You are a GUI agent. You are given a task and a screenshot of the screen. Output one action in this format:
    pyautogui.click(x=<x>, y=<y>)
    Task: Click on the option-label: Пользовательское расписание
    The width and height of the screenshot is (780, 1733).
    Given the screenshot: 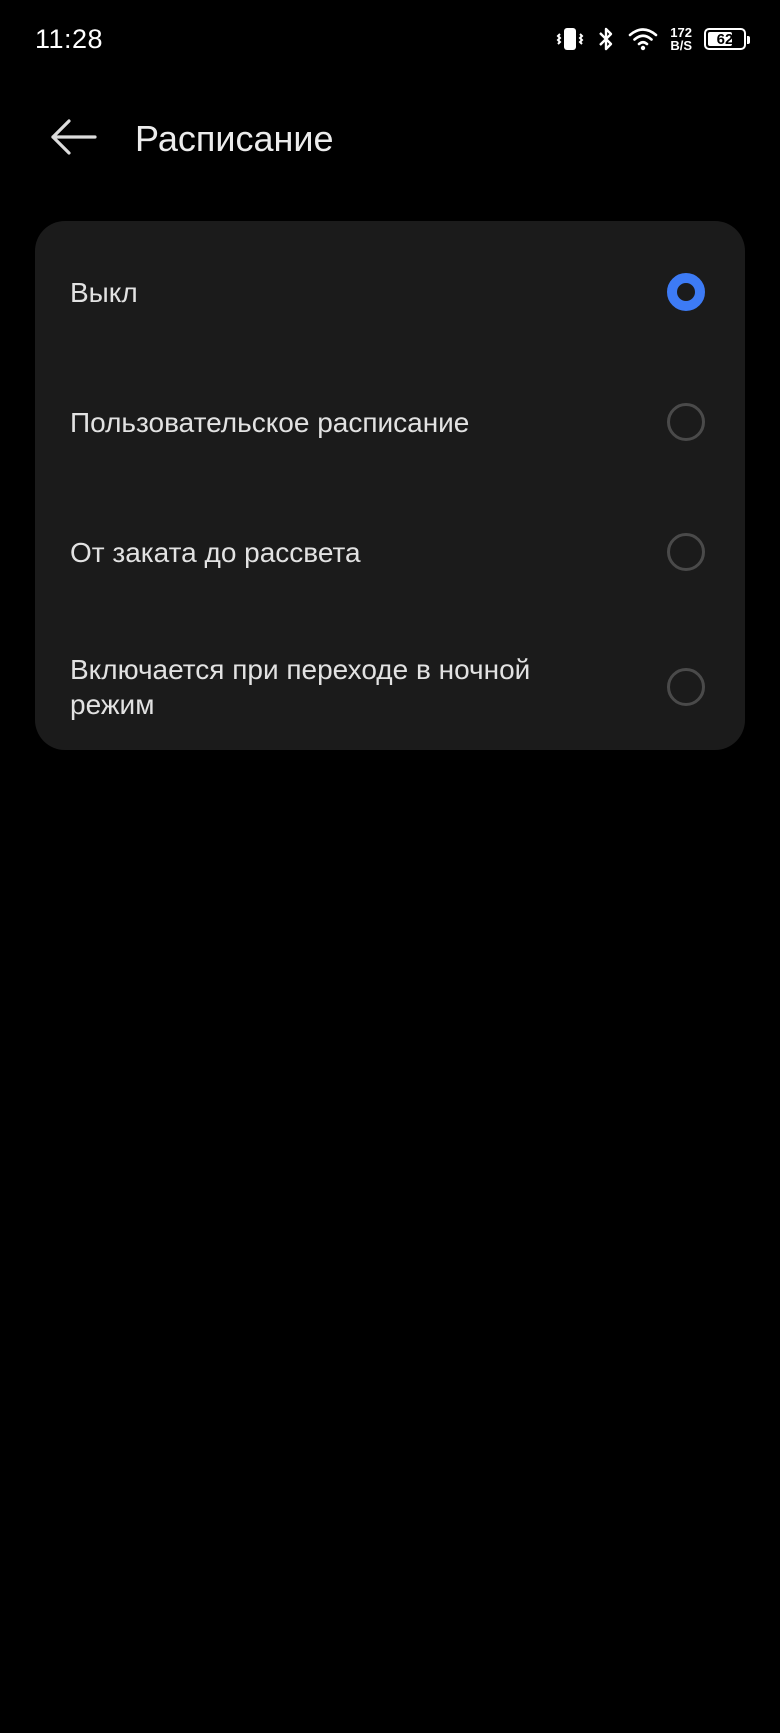 What is the action you would take?
    pyautogui.click(x=270, y=422)
    